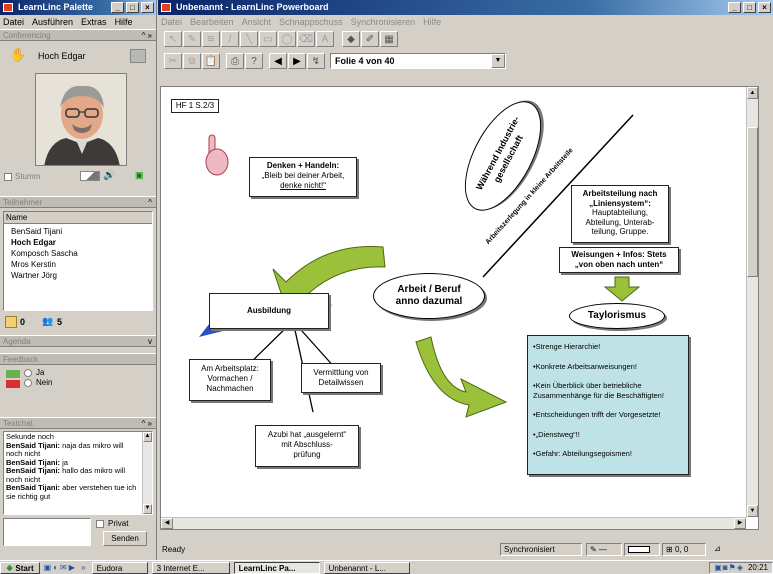 The width and height of the screenshot is (773, 574). Describe the element at coordinates (150, 342) in the screenshot. I see `expand-icon: v` at that location.